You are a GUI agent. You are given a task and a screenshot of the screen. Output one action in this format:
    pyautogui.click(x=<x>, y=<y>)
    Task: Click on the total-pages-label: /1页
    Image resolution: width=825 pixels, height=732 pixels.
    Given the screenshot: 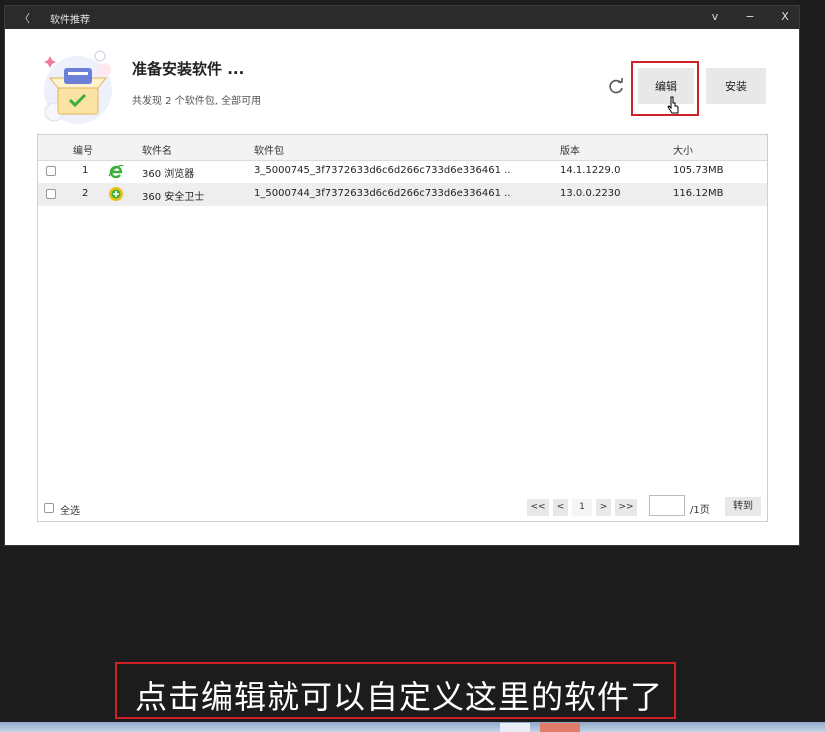 What is the action you would take?
    pyautogui.click(x=700, y=510)
    